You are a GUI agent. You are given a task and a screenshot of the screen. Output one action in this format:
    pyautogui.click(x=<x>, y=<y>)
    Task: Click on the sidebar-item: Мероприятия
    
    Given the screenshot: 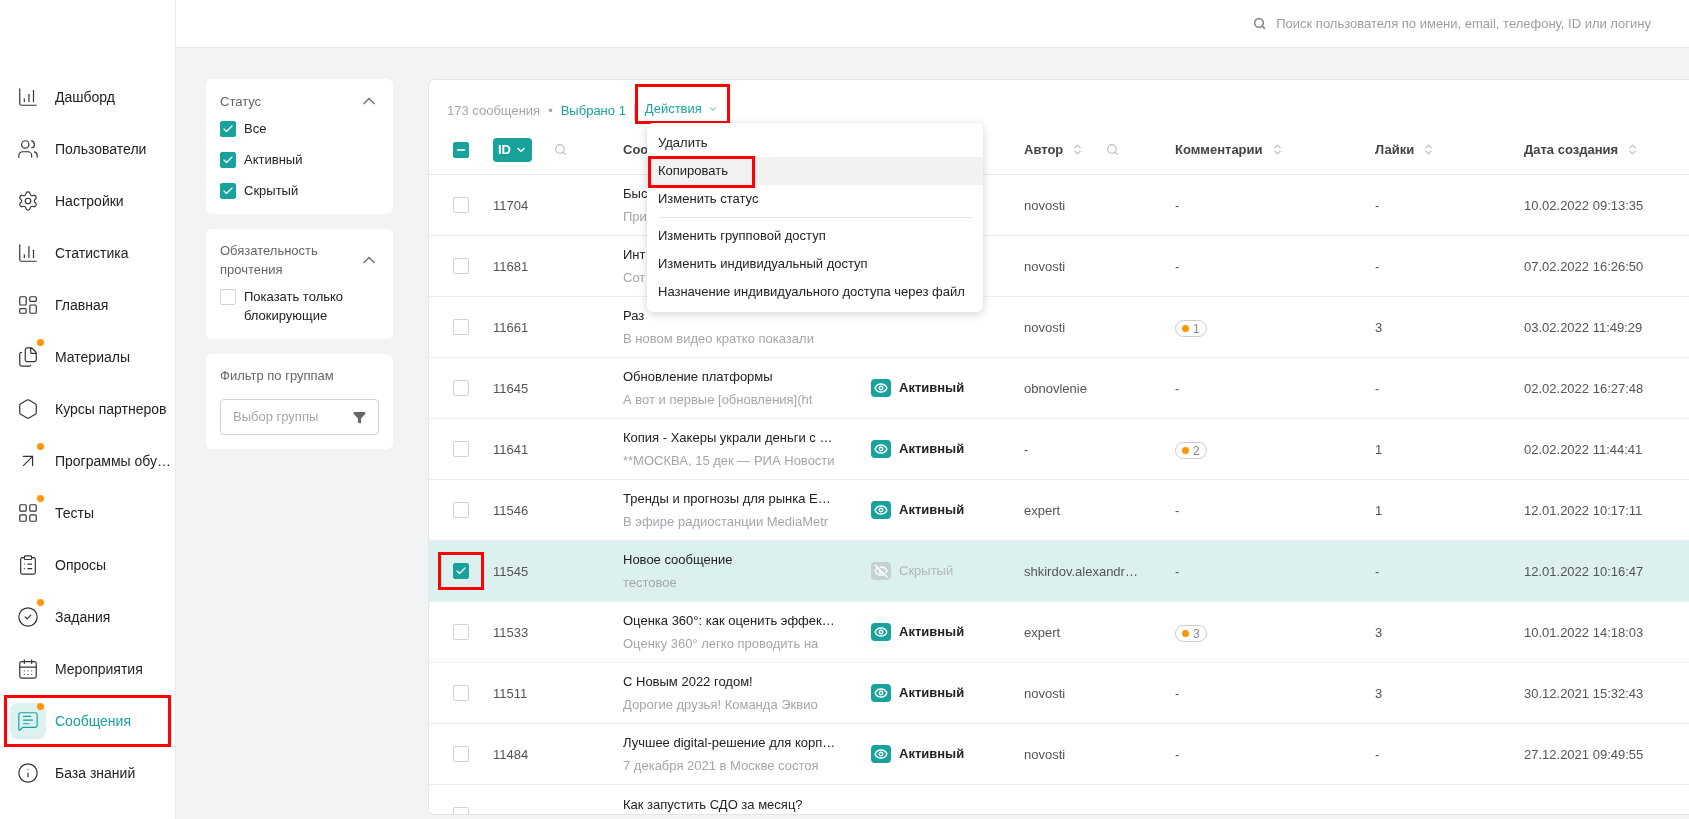 What is the action you would take?
    pyautogui.click(x=87, y=669)
    